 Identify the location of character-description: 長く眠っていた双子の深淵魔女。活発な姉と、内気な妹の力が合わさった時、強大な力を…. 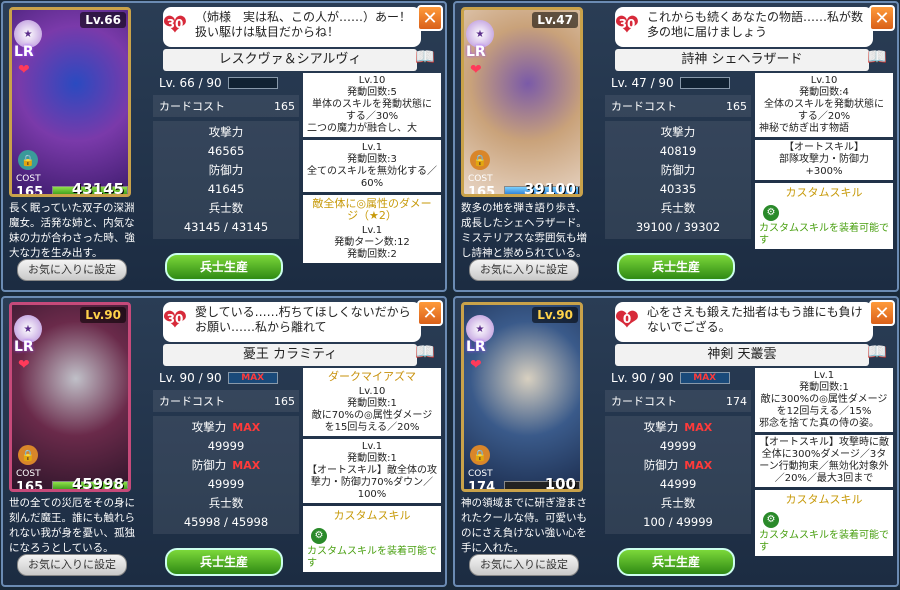
(72, 230).